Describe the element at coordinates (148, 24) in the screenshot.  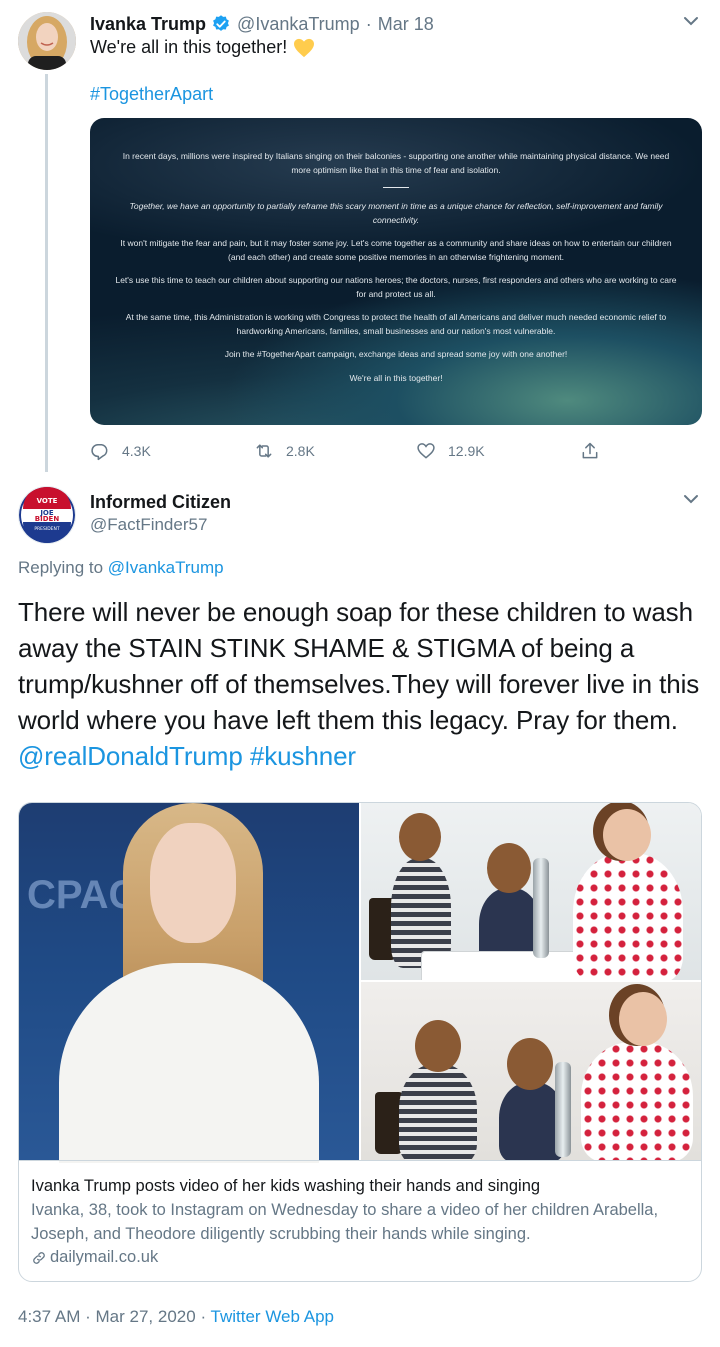
I see `tweet1-author-name: Ivanka Trump` at that location.